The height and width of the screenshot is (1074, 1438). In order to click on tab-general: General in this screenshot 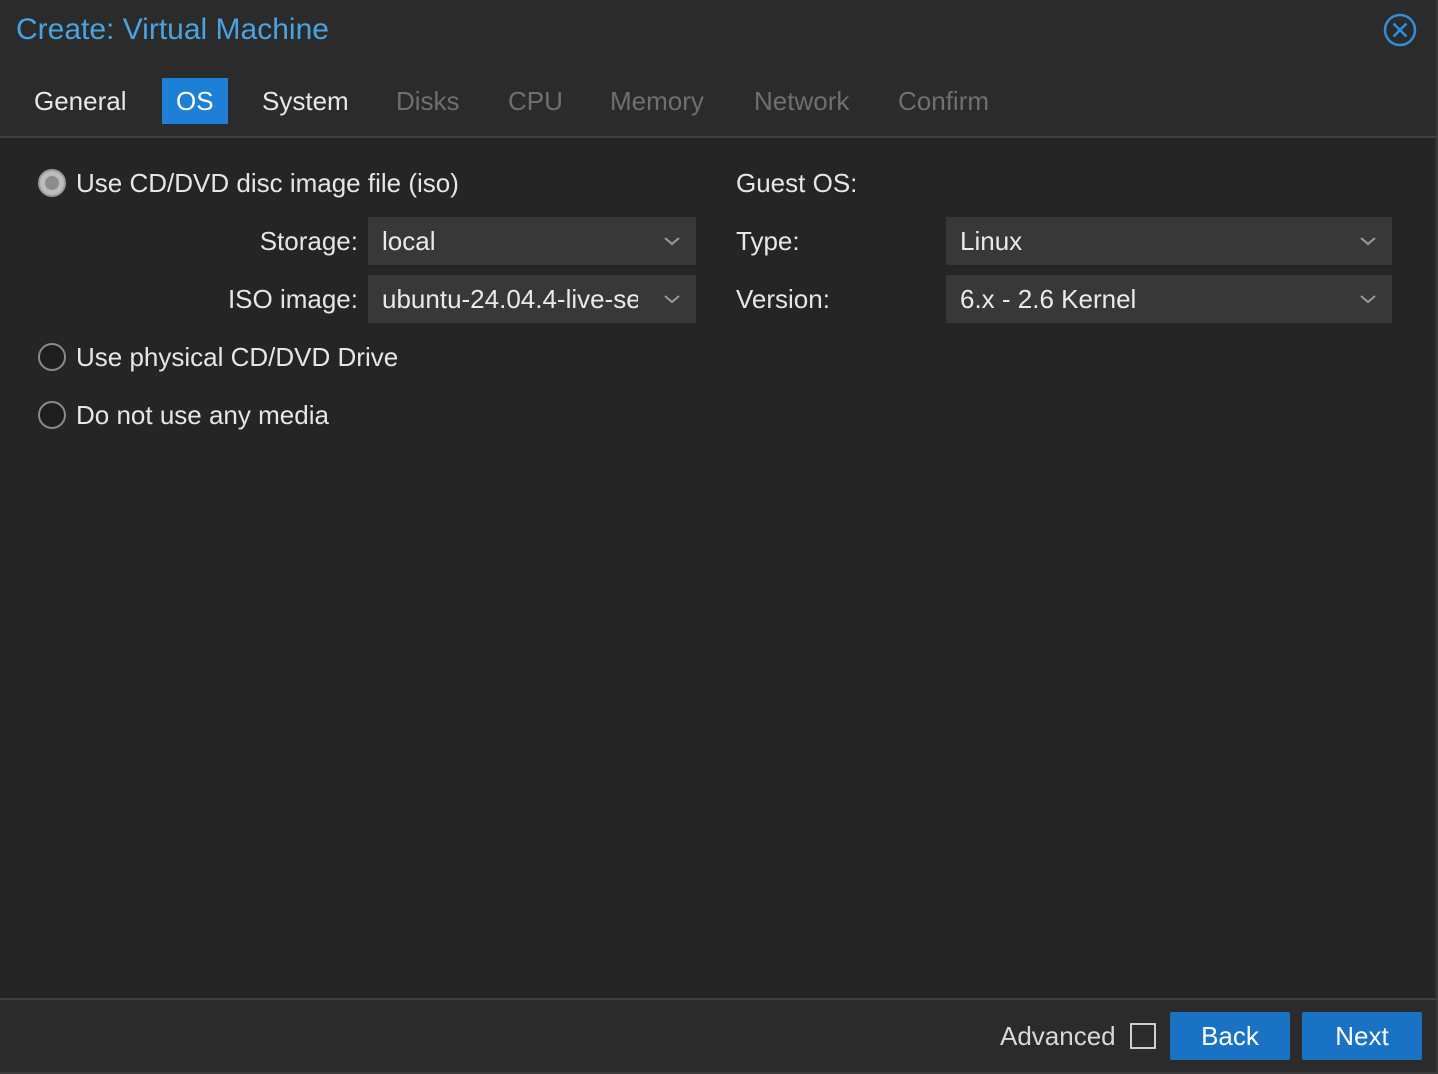, I will do `click(80, 101)`.